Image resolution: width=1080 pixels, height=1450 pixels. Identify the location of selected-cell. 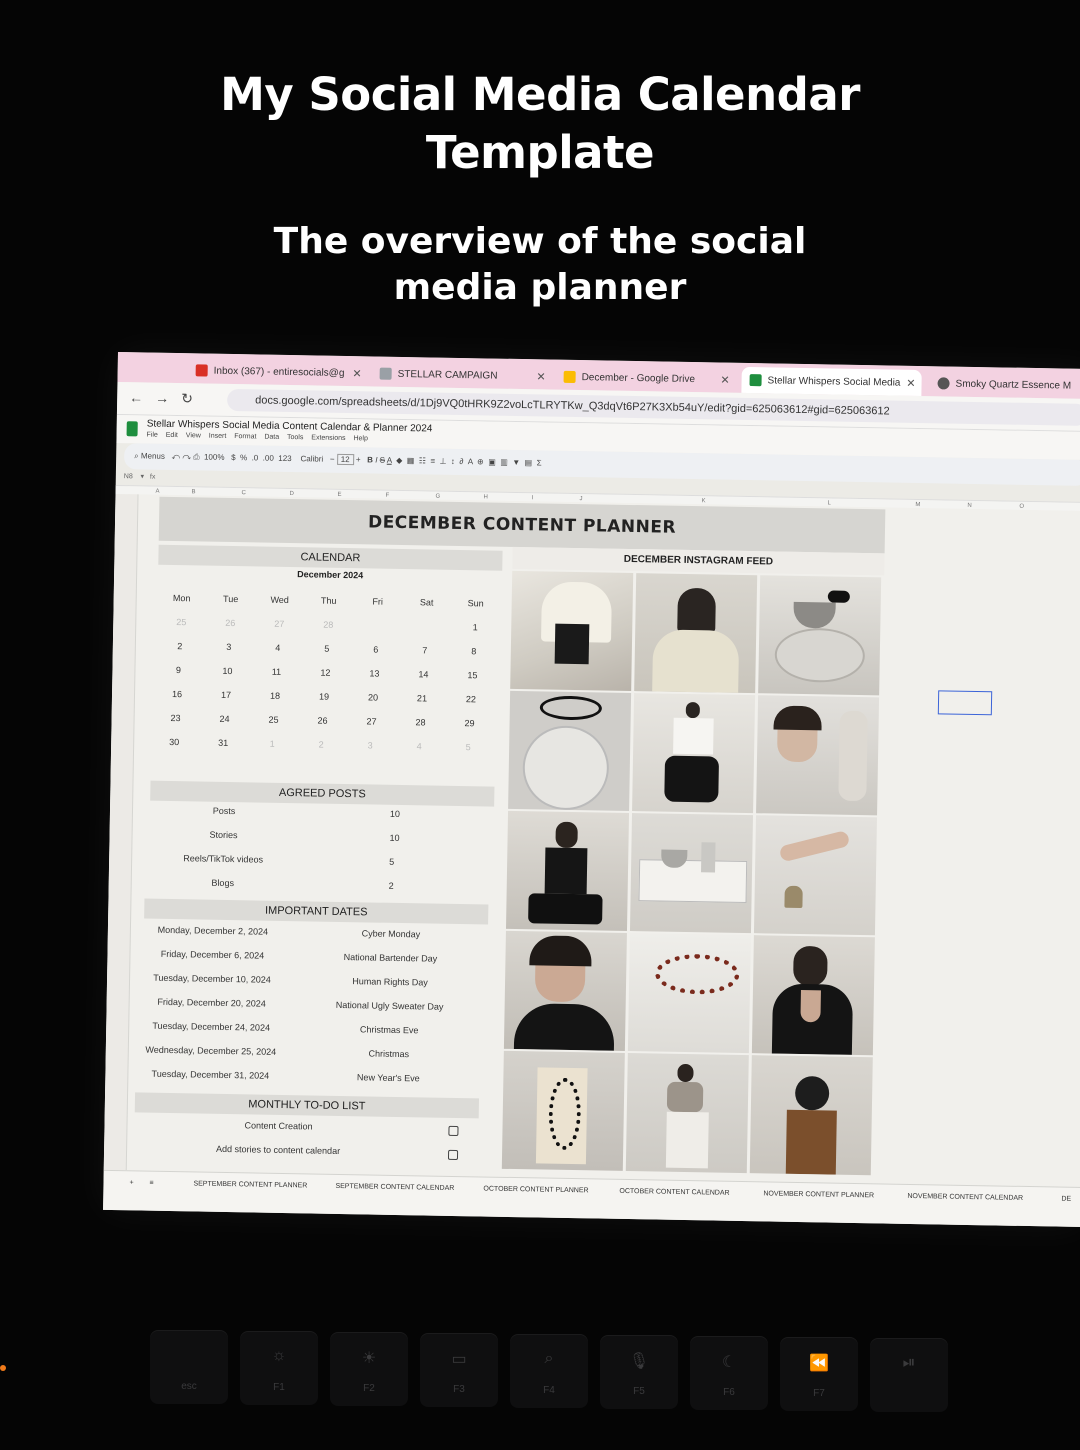
(965, 703).